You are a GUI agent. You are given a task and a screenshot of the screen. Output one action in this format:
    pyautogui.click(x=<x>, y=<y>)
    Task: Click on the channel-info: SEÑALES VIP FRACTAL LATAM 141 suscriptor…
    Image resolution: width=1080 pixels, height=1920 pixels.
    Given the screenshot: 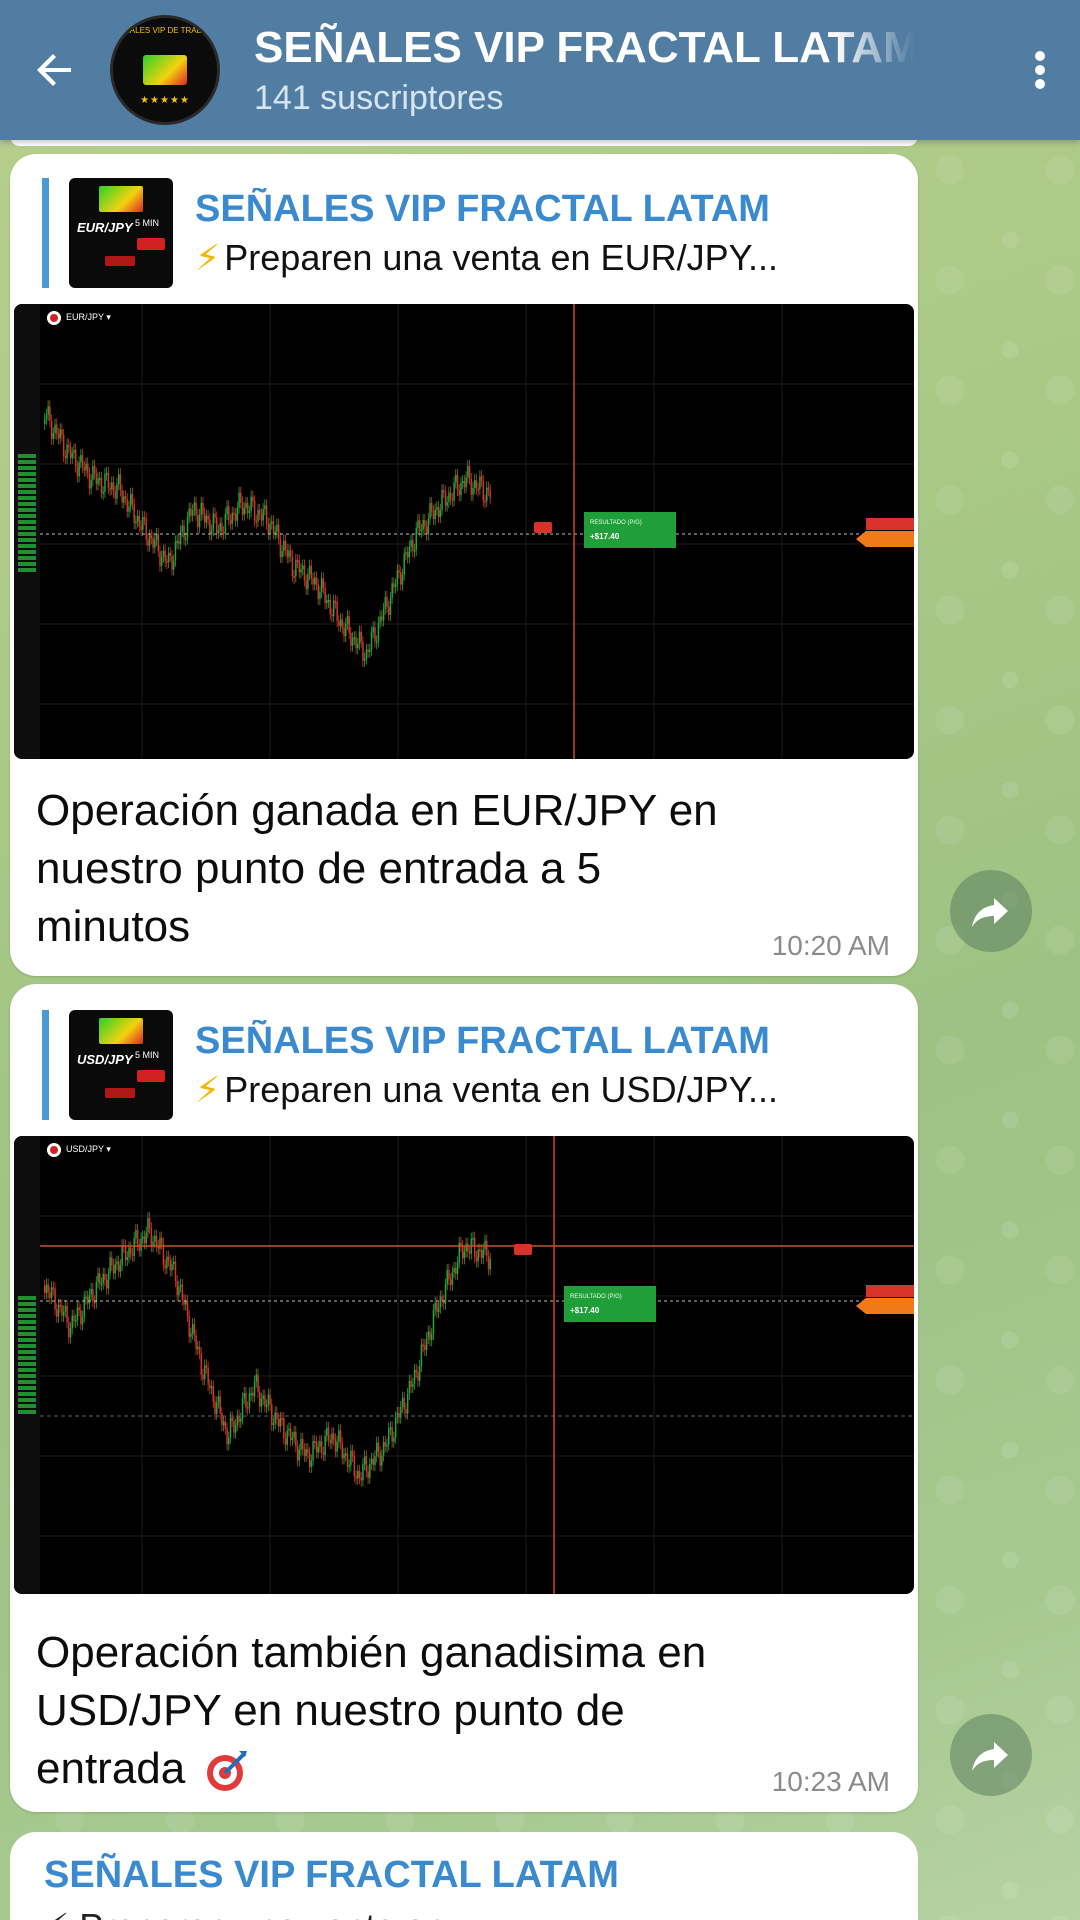 What is the action you would take?
    pyautogui.click(x=627, y=70)
    